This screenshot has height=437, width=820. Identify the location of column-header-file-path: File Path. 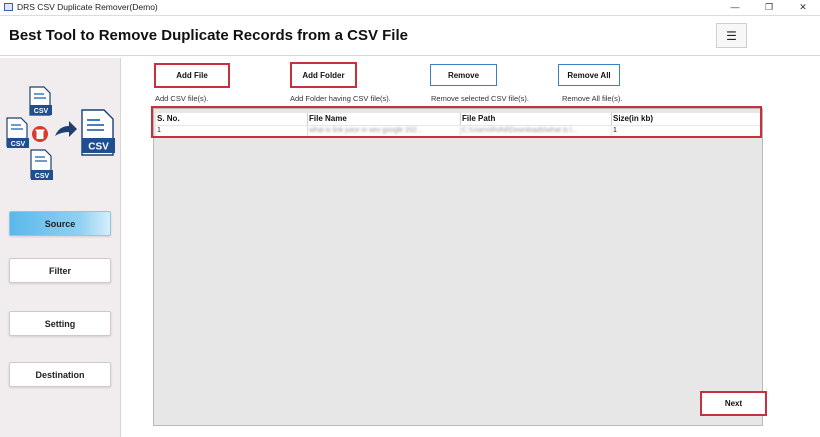
(536, 119).